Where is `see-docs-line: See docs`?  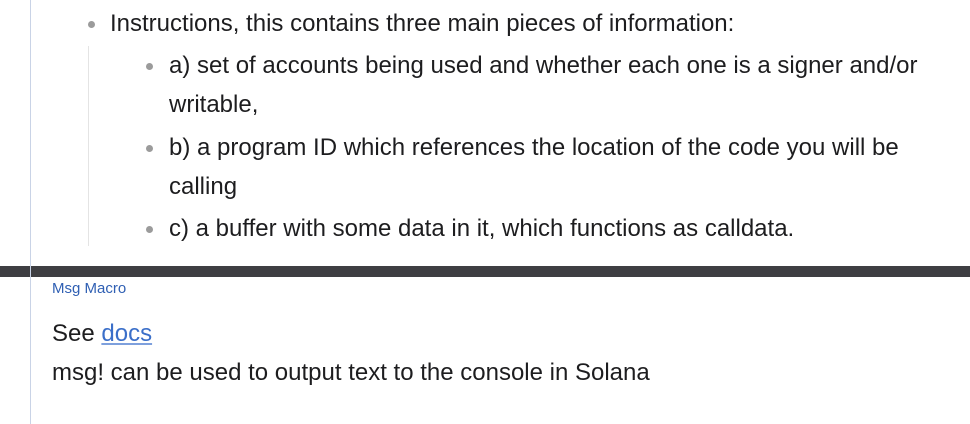
see-docs-line: See docs is located at coordinates (102, 334).